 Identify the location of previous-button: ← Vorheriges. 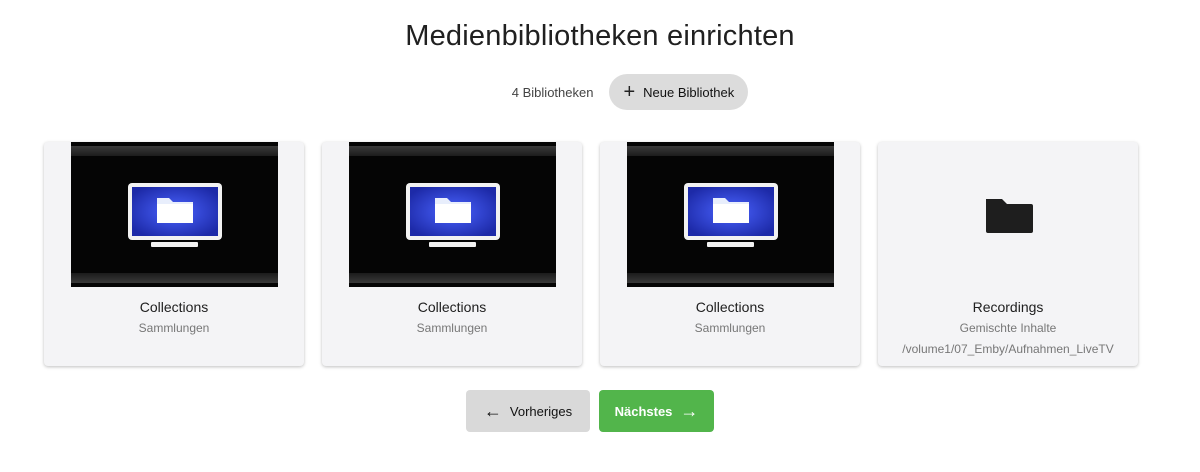
(528, 411).